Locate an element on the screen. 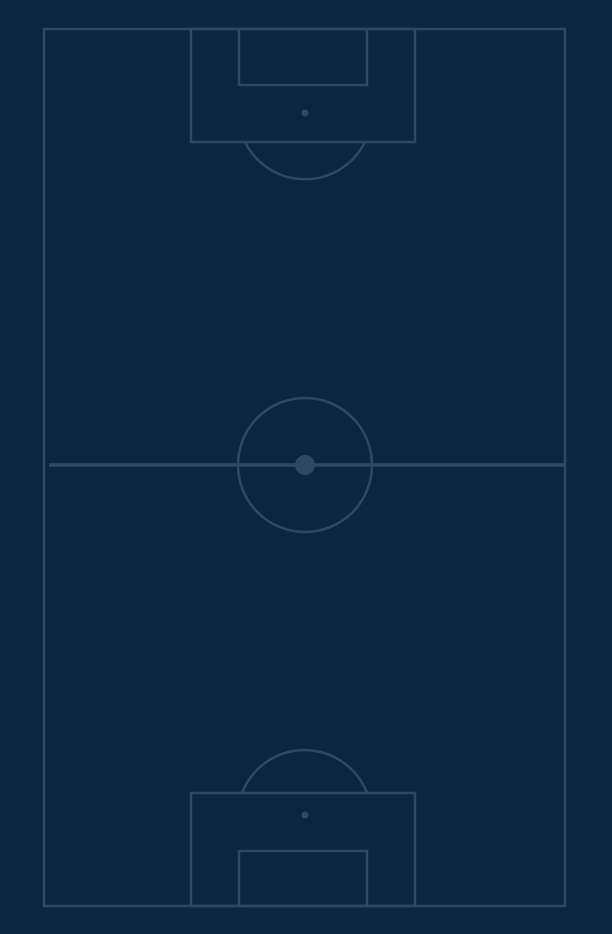 The height and width of the screenshot is (934, 612). top-penalty-spot is located at coordinates (305, 113).